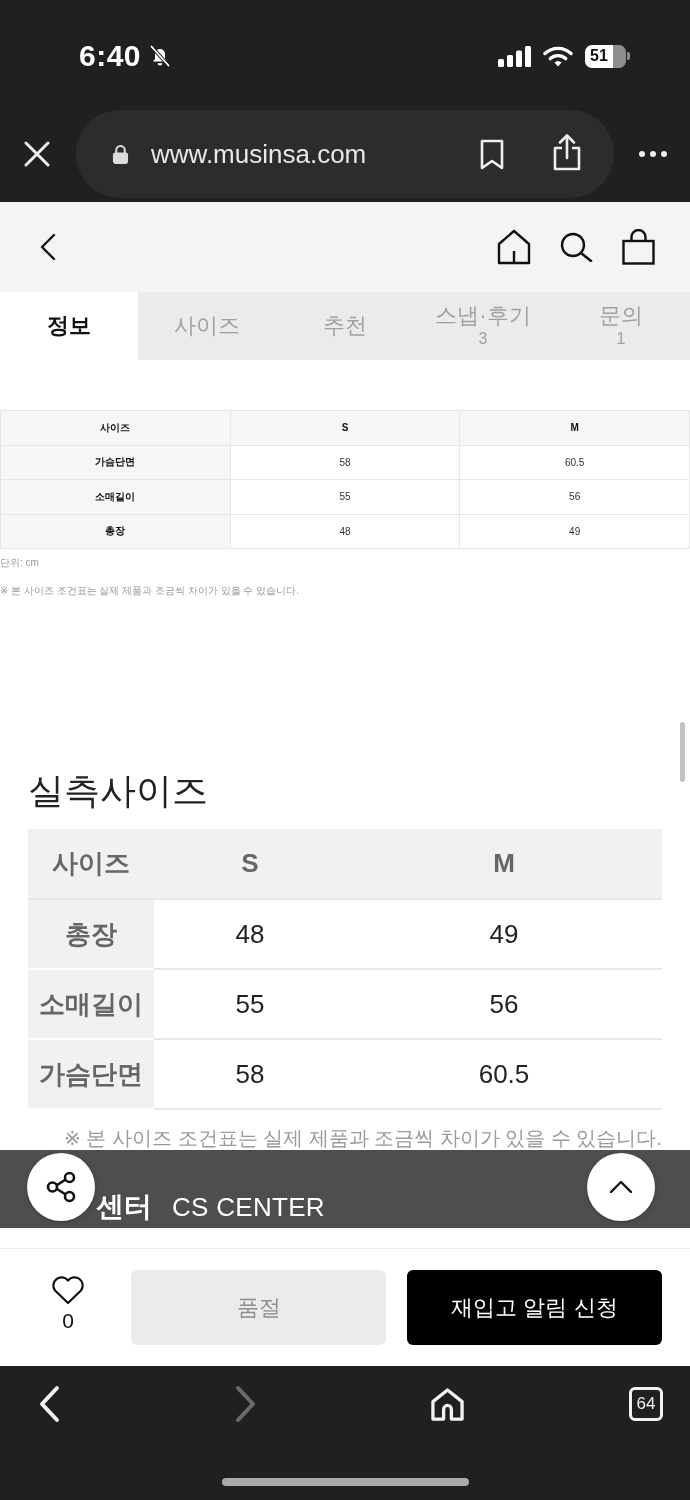 Image resolution: width=690 pixels, height=1500 pixels. I want to click on time-text: 6:40, so click(110, 56).